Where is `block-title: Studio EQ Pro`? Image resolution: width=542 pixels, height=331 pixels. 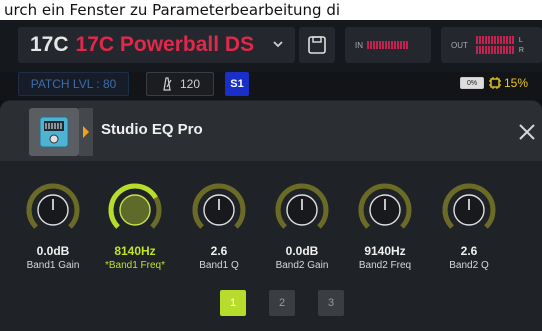 block-title: Studio EQ Pro is located at coordinates (152, 129).